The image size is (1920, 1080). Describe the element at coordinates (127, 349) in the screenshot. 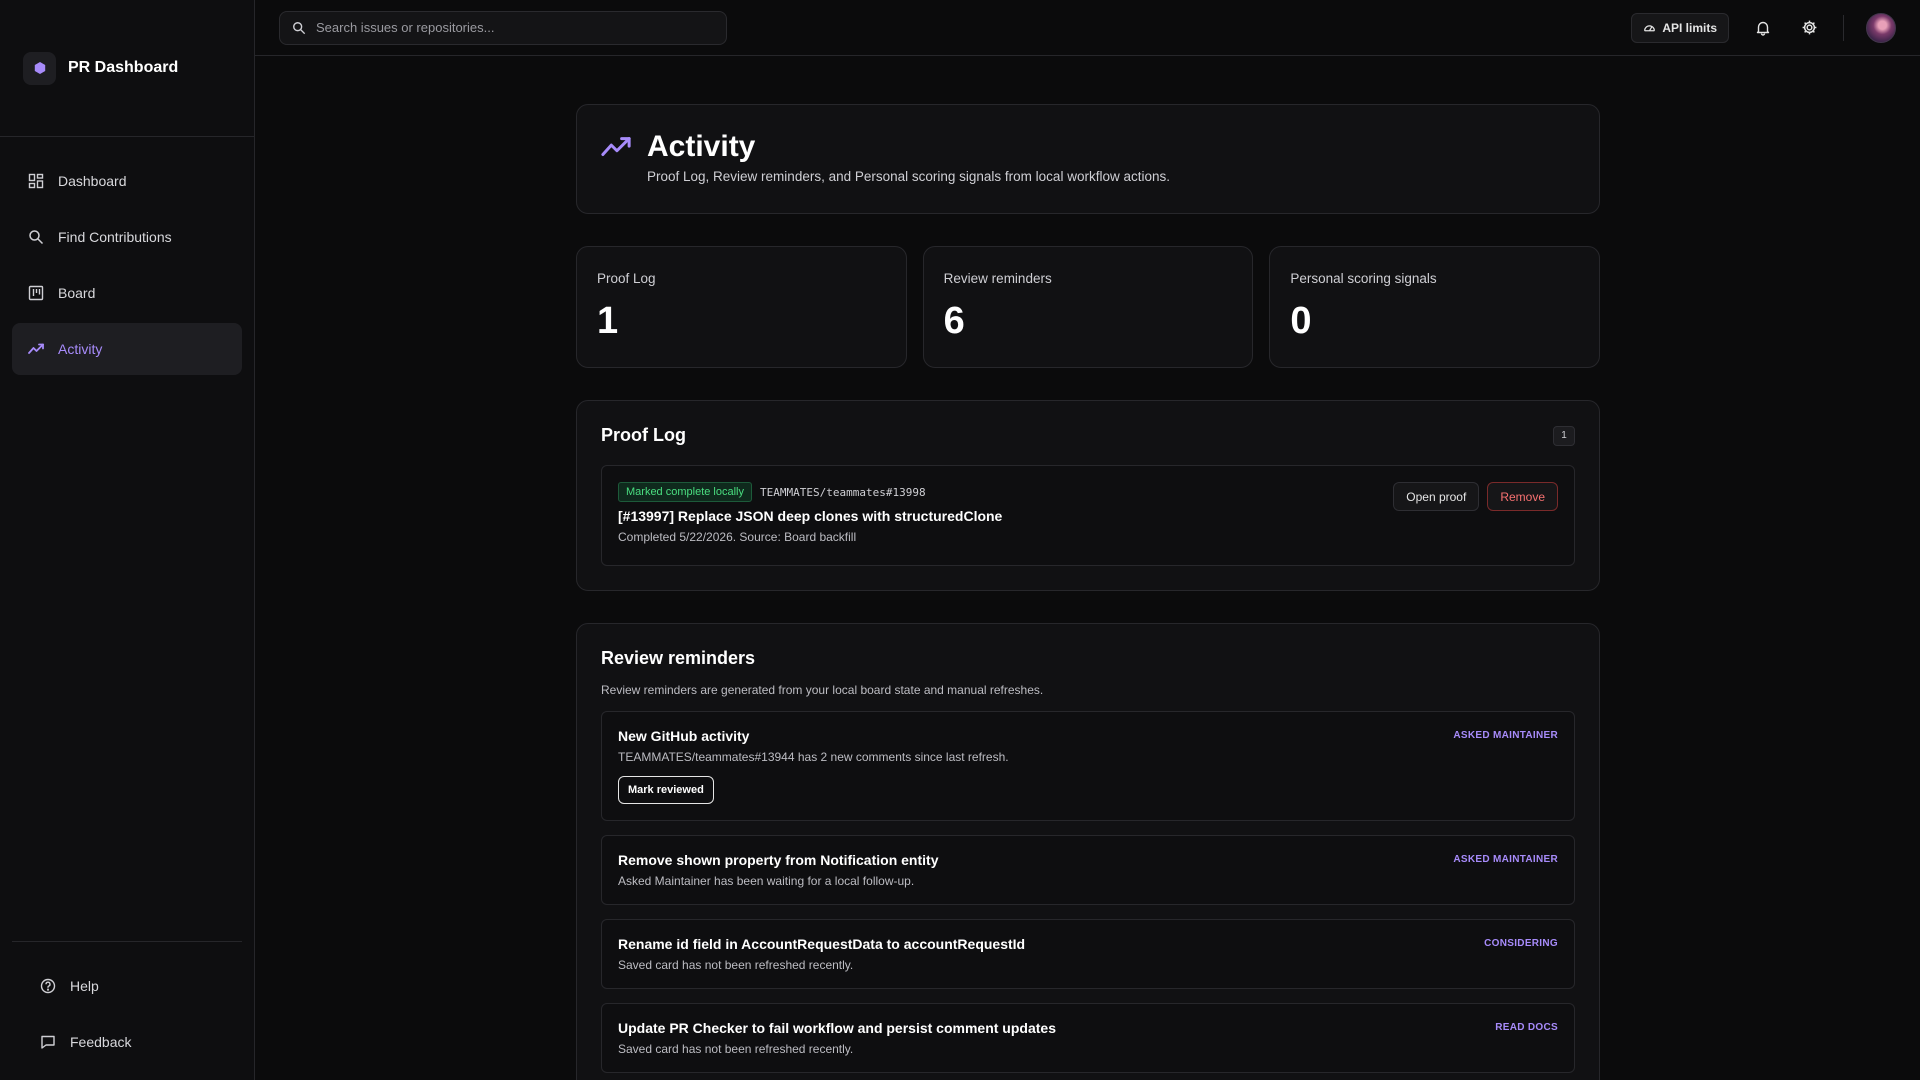

I see `sidebar-item-activity: Activity` at that location.